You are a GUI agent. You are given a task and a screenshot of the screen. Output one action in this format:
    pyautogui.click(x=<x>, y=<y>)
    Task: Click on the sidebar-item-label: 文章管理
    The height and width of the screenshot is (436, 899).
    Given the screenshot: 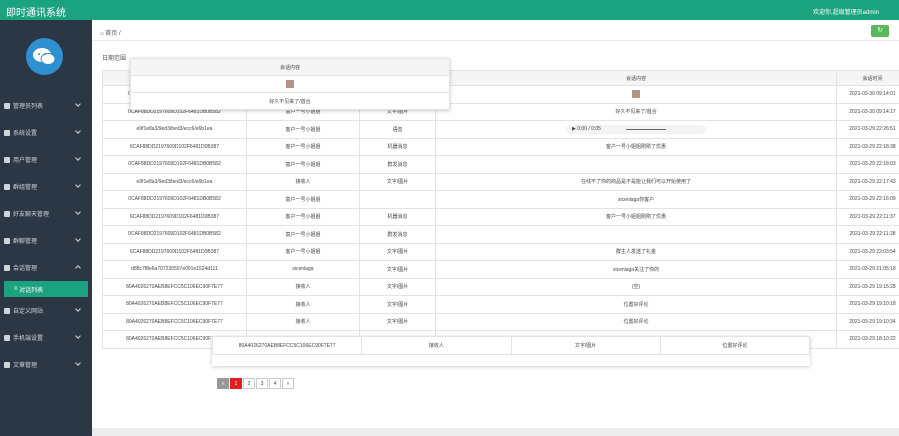 What is the action you would take?
    pyautogui.click(x=25, y=366)
    